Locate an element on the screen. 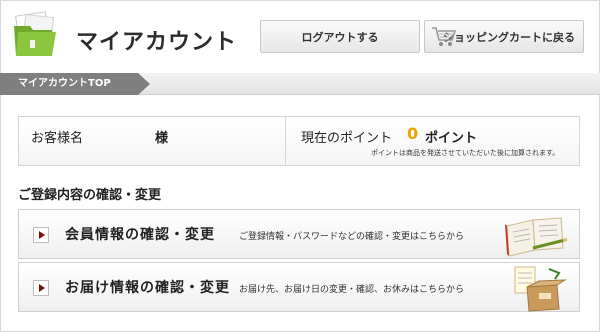  breadcrumb-bar: マイアカウントTOP is located at coordinates (300, 84).